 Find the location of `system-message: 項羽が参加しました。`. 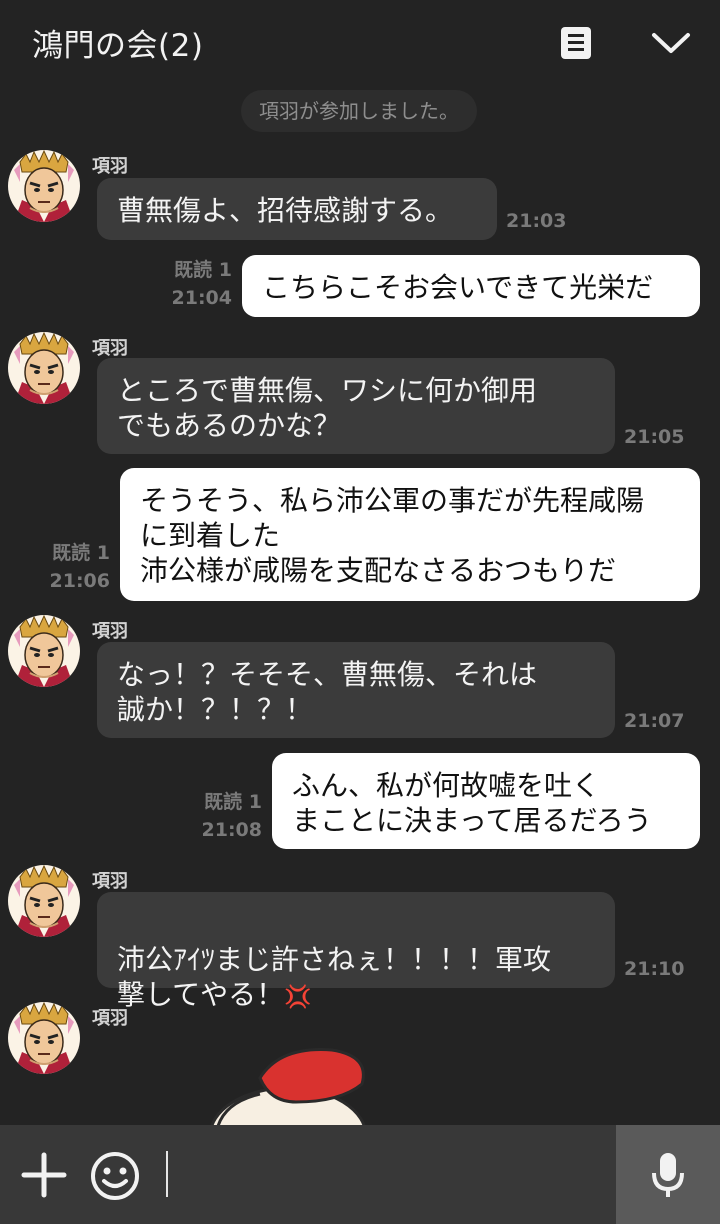

system-message: 項羽が参加しました。 is located at coordinates (359, 111).